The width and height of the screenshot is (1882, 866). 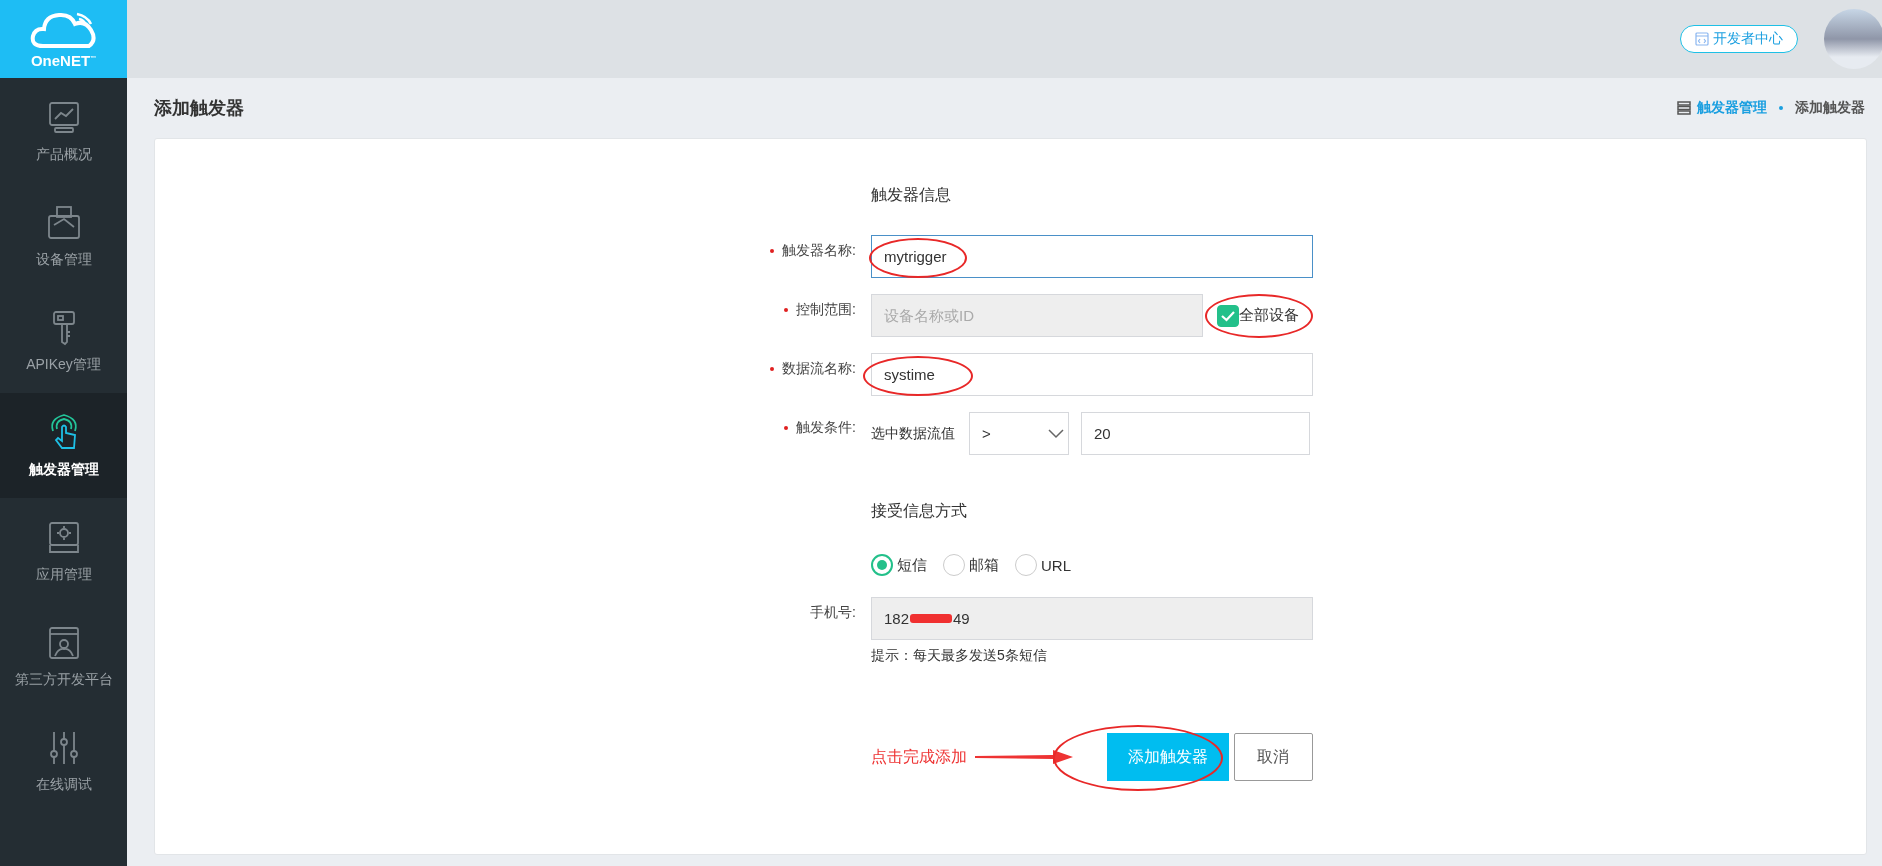 I want to click on datastream-name-field: systime, so click(x=1092, y=374).